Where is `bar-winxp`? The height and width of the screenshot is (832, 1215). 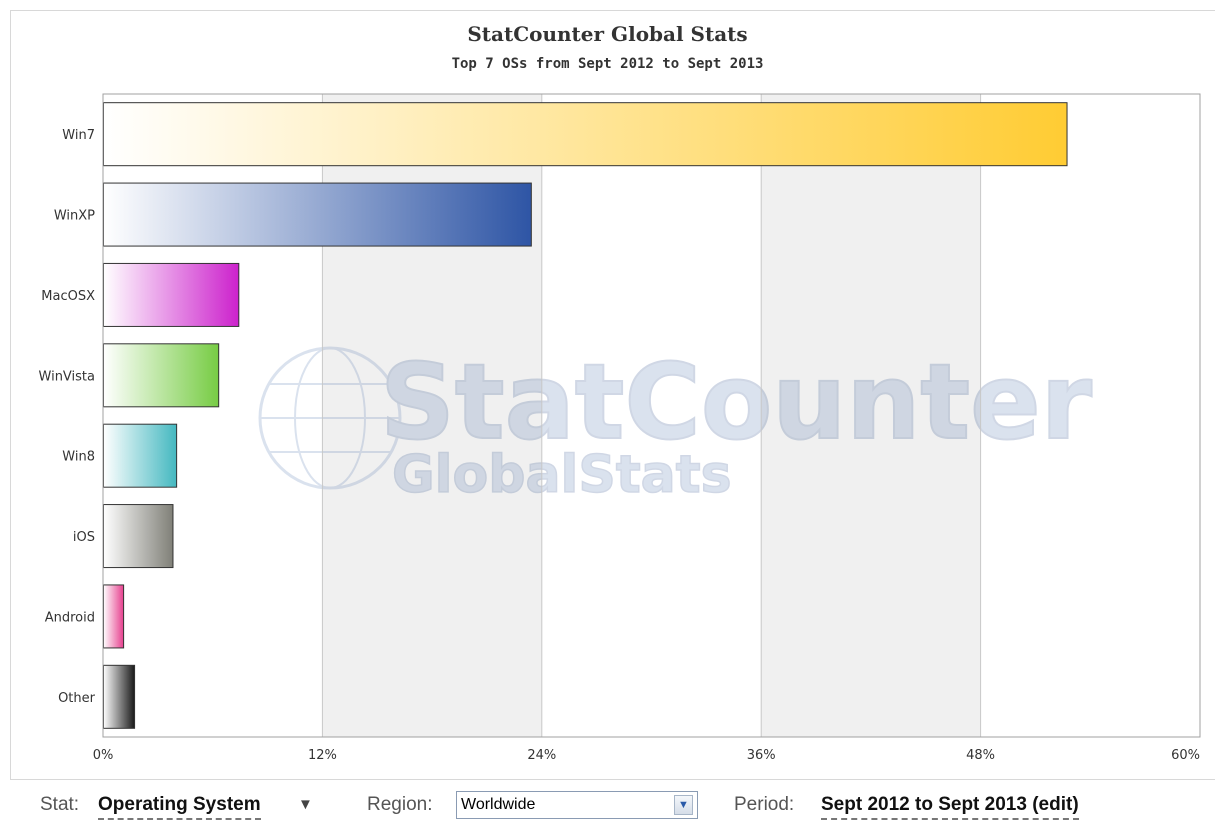 bar-winxp is located at coordinates (317, 214).